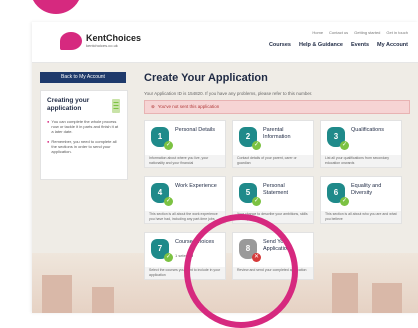  What do you see at coordinates (68, 104) in the screenshot?
I see `sidebar-title: Creating your application` at bounding box center [68, 104].